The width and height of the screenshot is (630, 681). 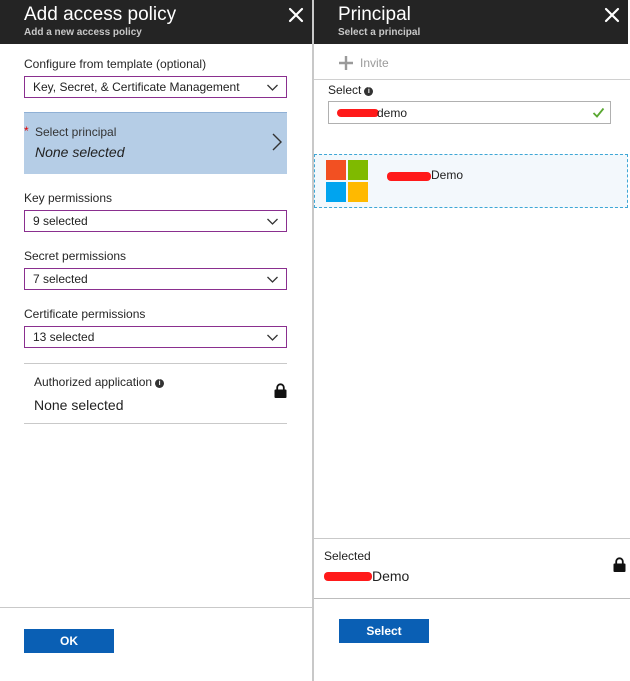 I want to click on blade-header: Principal Select a principal, so click(x=471, y=22).